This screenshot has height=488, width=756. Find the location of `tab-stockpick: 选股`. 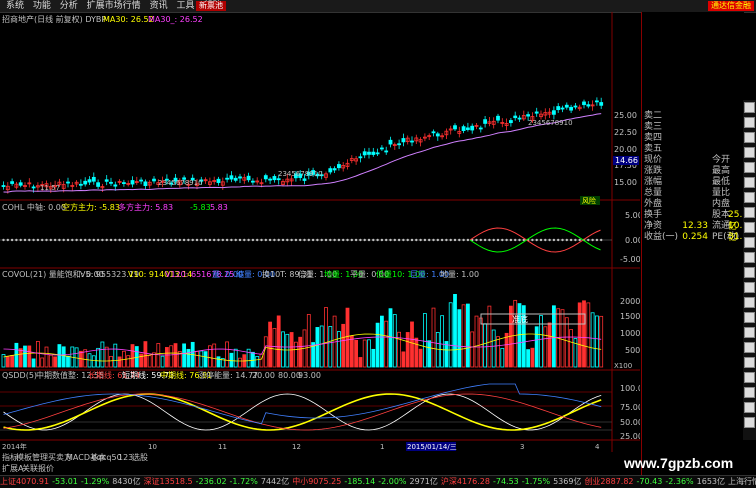

tab-stockpick: 选股 is located at coordinates (140, 458).